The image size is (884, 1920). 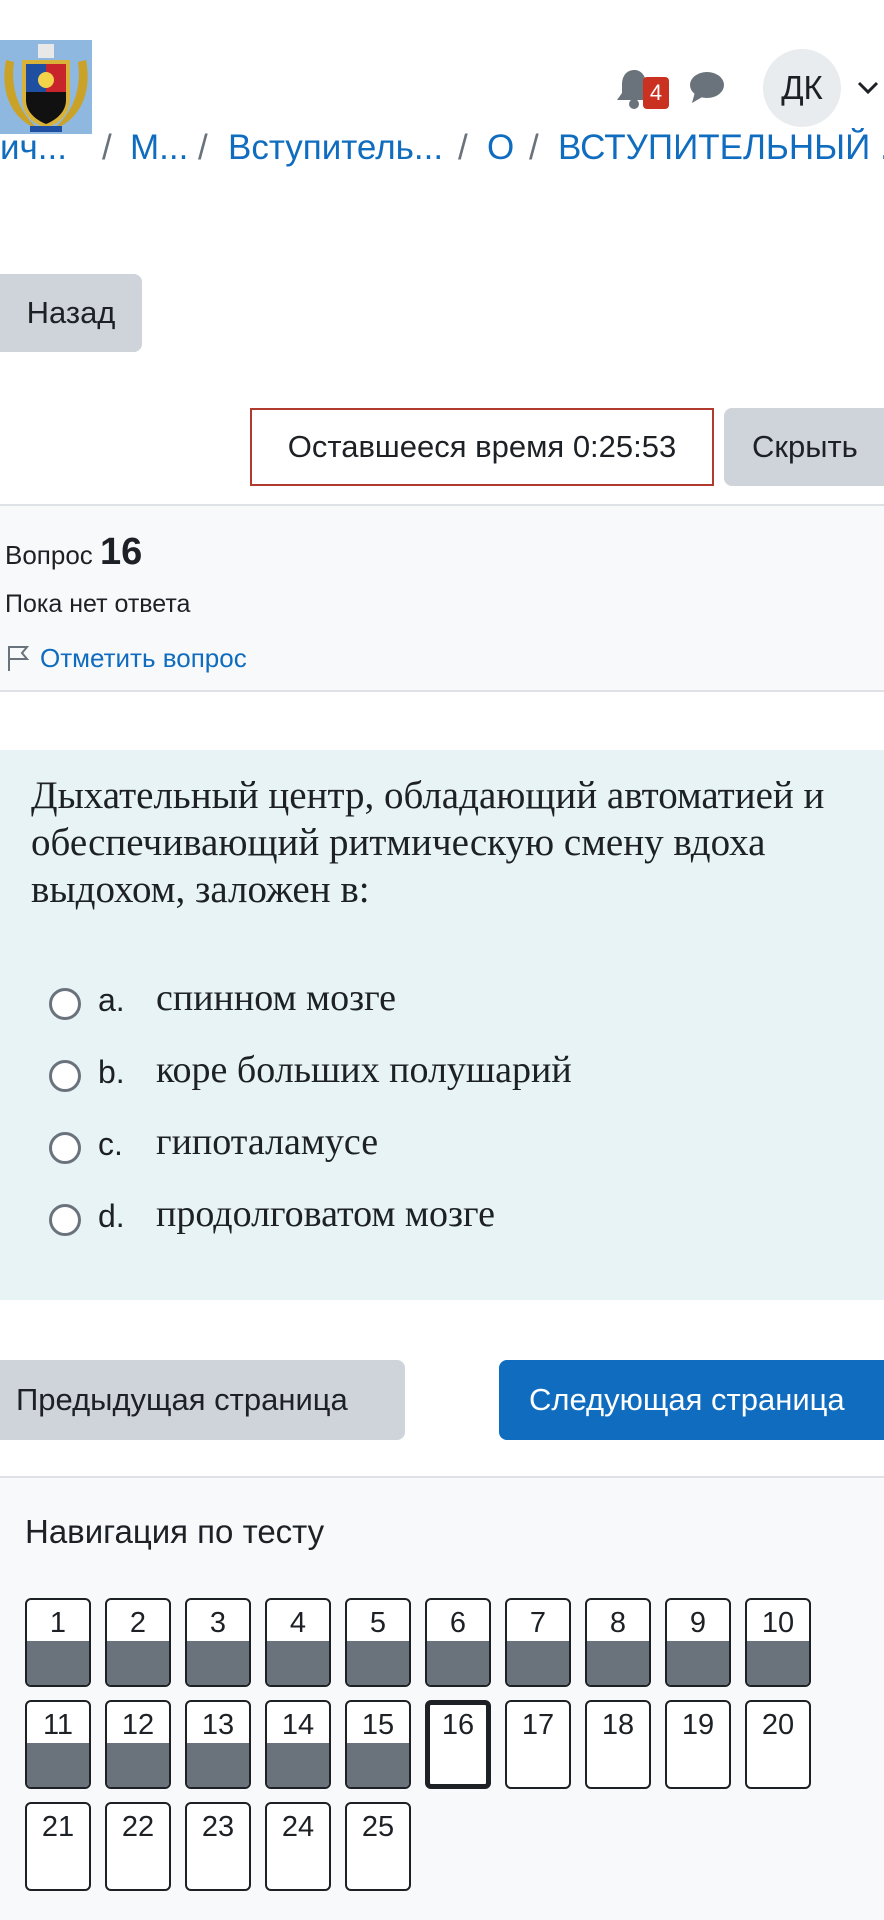 What do you see at coordinates (378, 1827) in the screenshot?
I see `quiz-nav-button-label: 25` at bounding box center [378, 1827].